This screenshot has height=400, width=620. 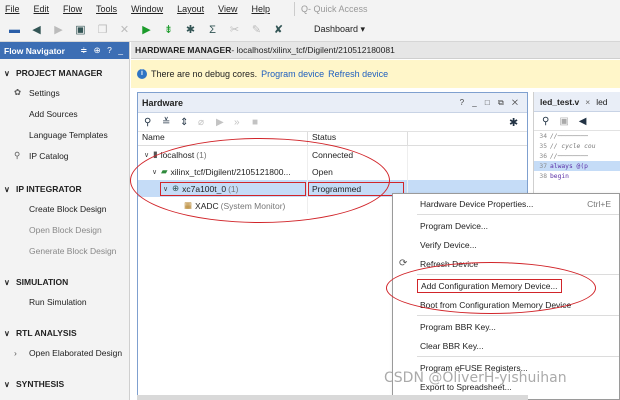 I want to click on watermark: CSDN @OliverH-yishuihan, so click(x=475, y=378).